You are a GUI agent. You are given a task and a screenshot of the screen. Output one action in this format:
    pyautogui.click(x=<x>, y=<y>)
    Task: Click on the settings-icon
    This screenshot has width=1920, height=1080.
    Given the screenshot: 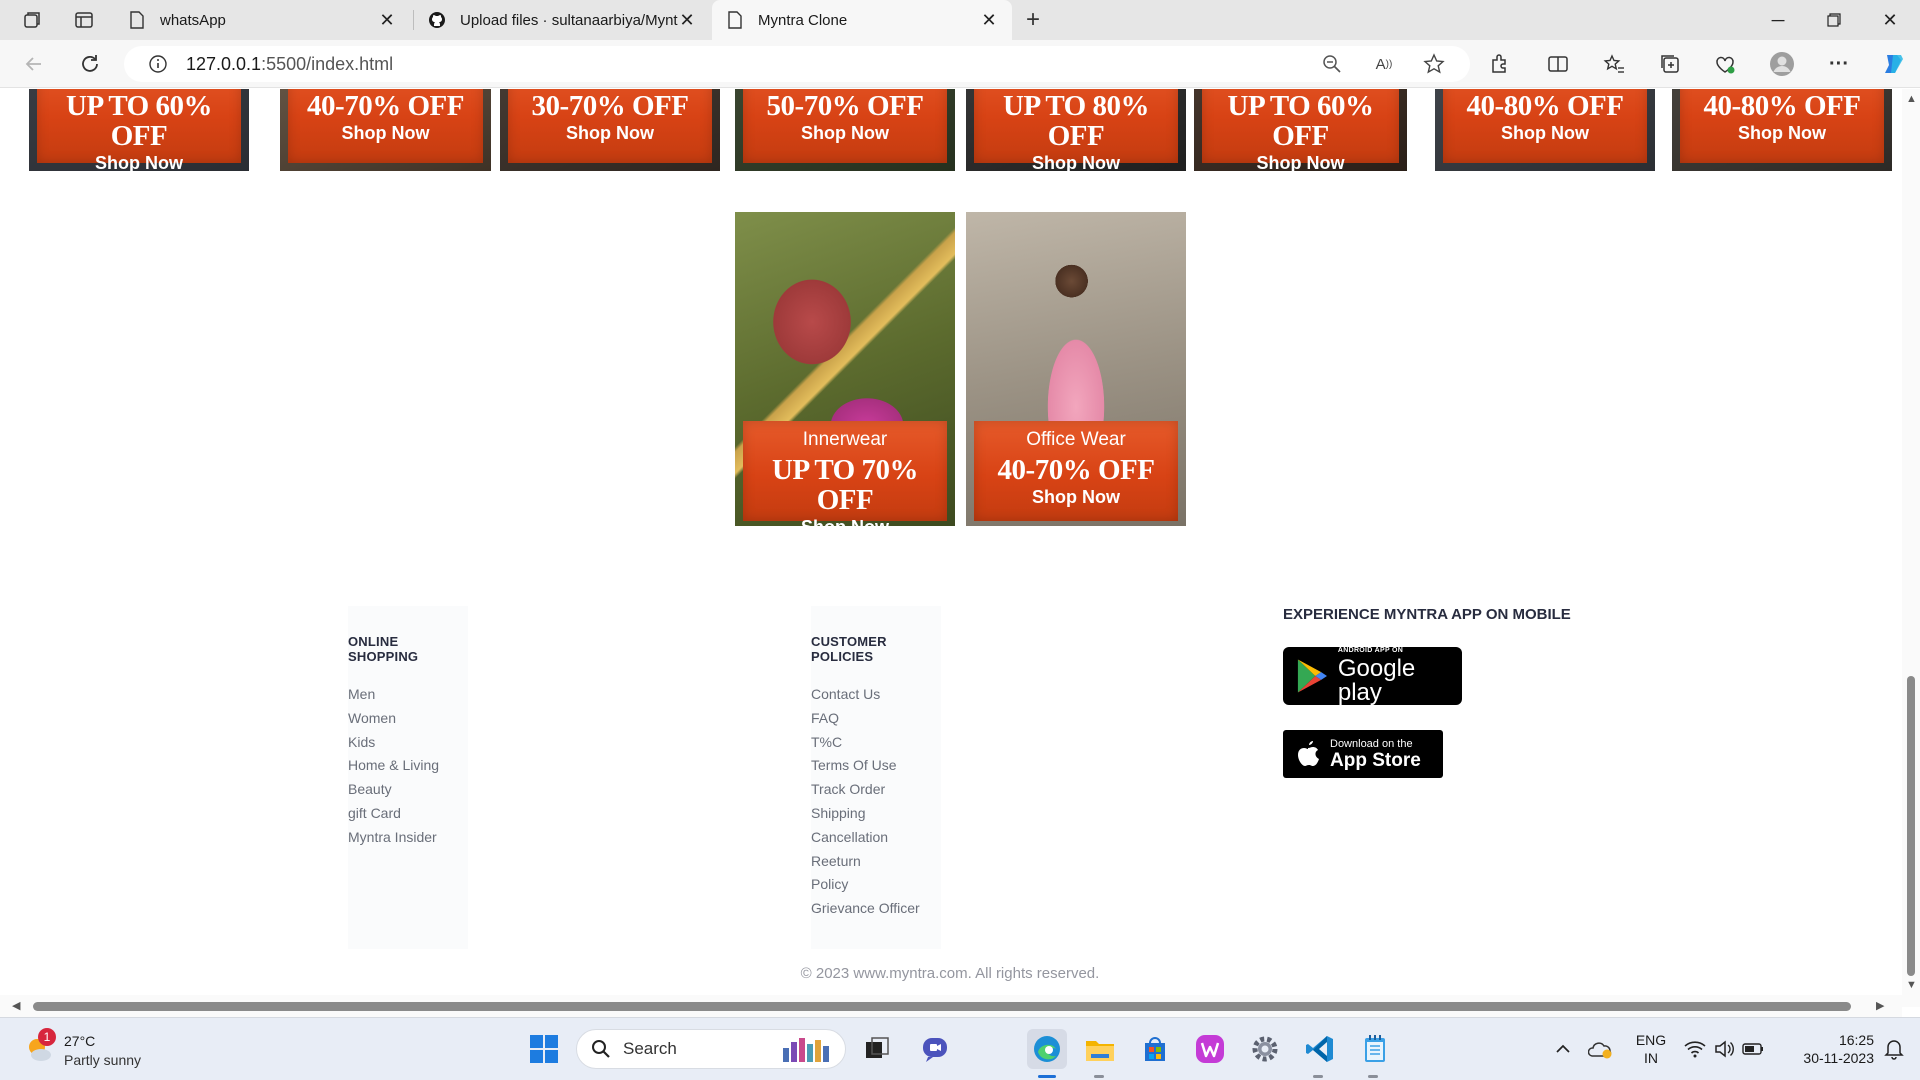 What is the action you would take?
    pyautogui.click(x=1265, y=1049)
    